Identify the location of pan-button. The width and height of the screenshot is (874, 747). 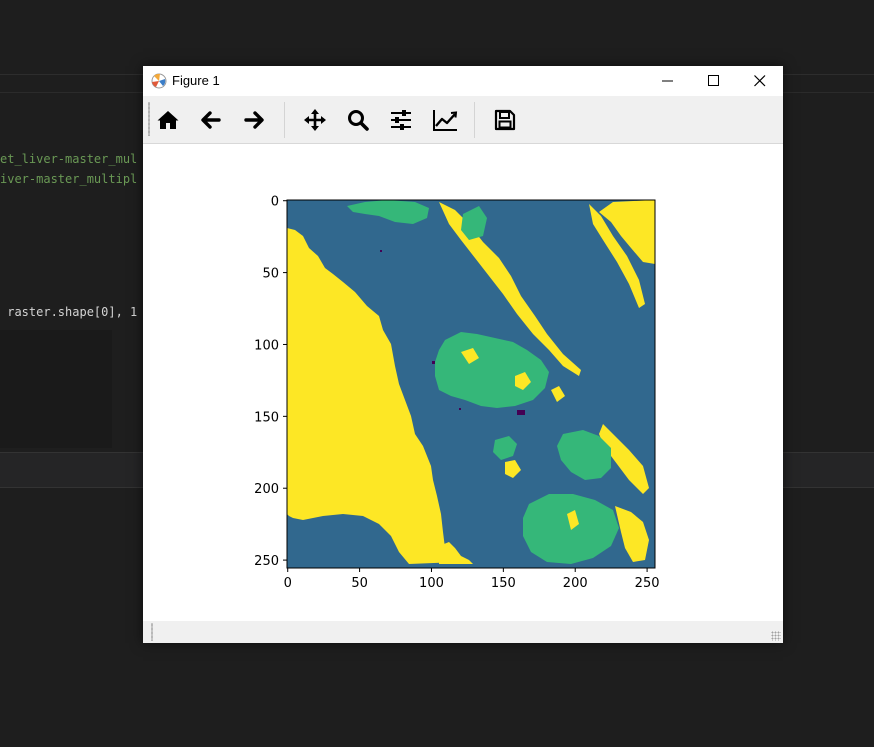
(315, 120).